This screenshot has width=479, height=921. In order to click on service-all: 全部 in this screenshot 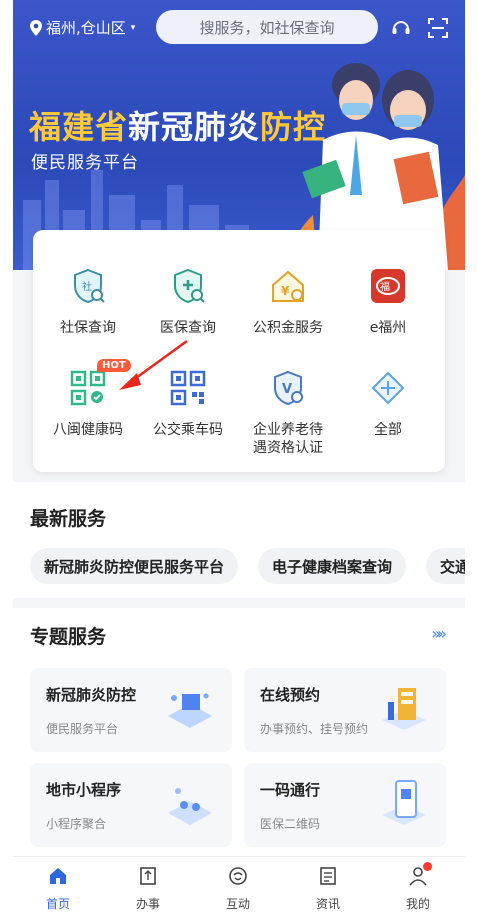, I will do `click(388, 403)`.